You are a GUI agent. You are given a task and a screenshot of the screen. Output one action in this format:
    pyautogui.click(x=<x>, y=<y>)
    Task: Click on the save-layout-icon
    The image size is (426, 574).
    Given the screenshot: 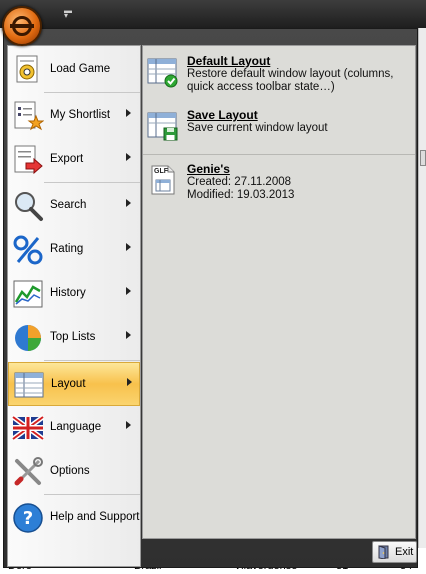 What is the action you would take?
    pyautogui.click(x=162, y=126)
    